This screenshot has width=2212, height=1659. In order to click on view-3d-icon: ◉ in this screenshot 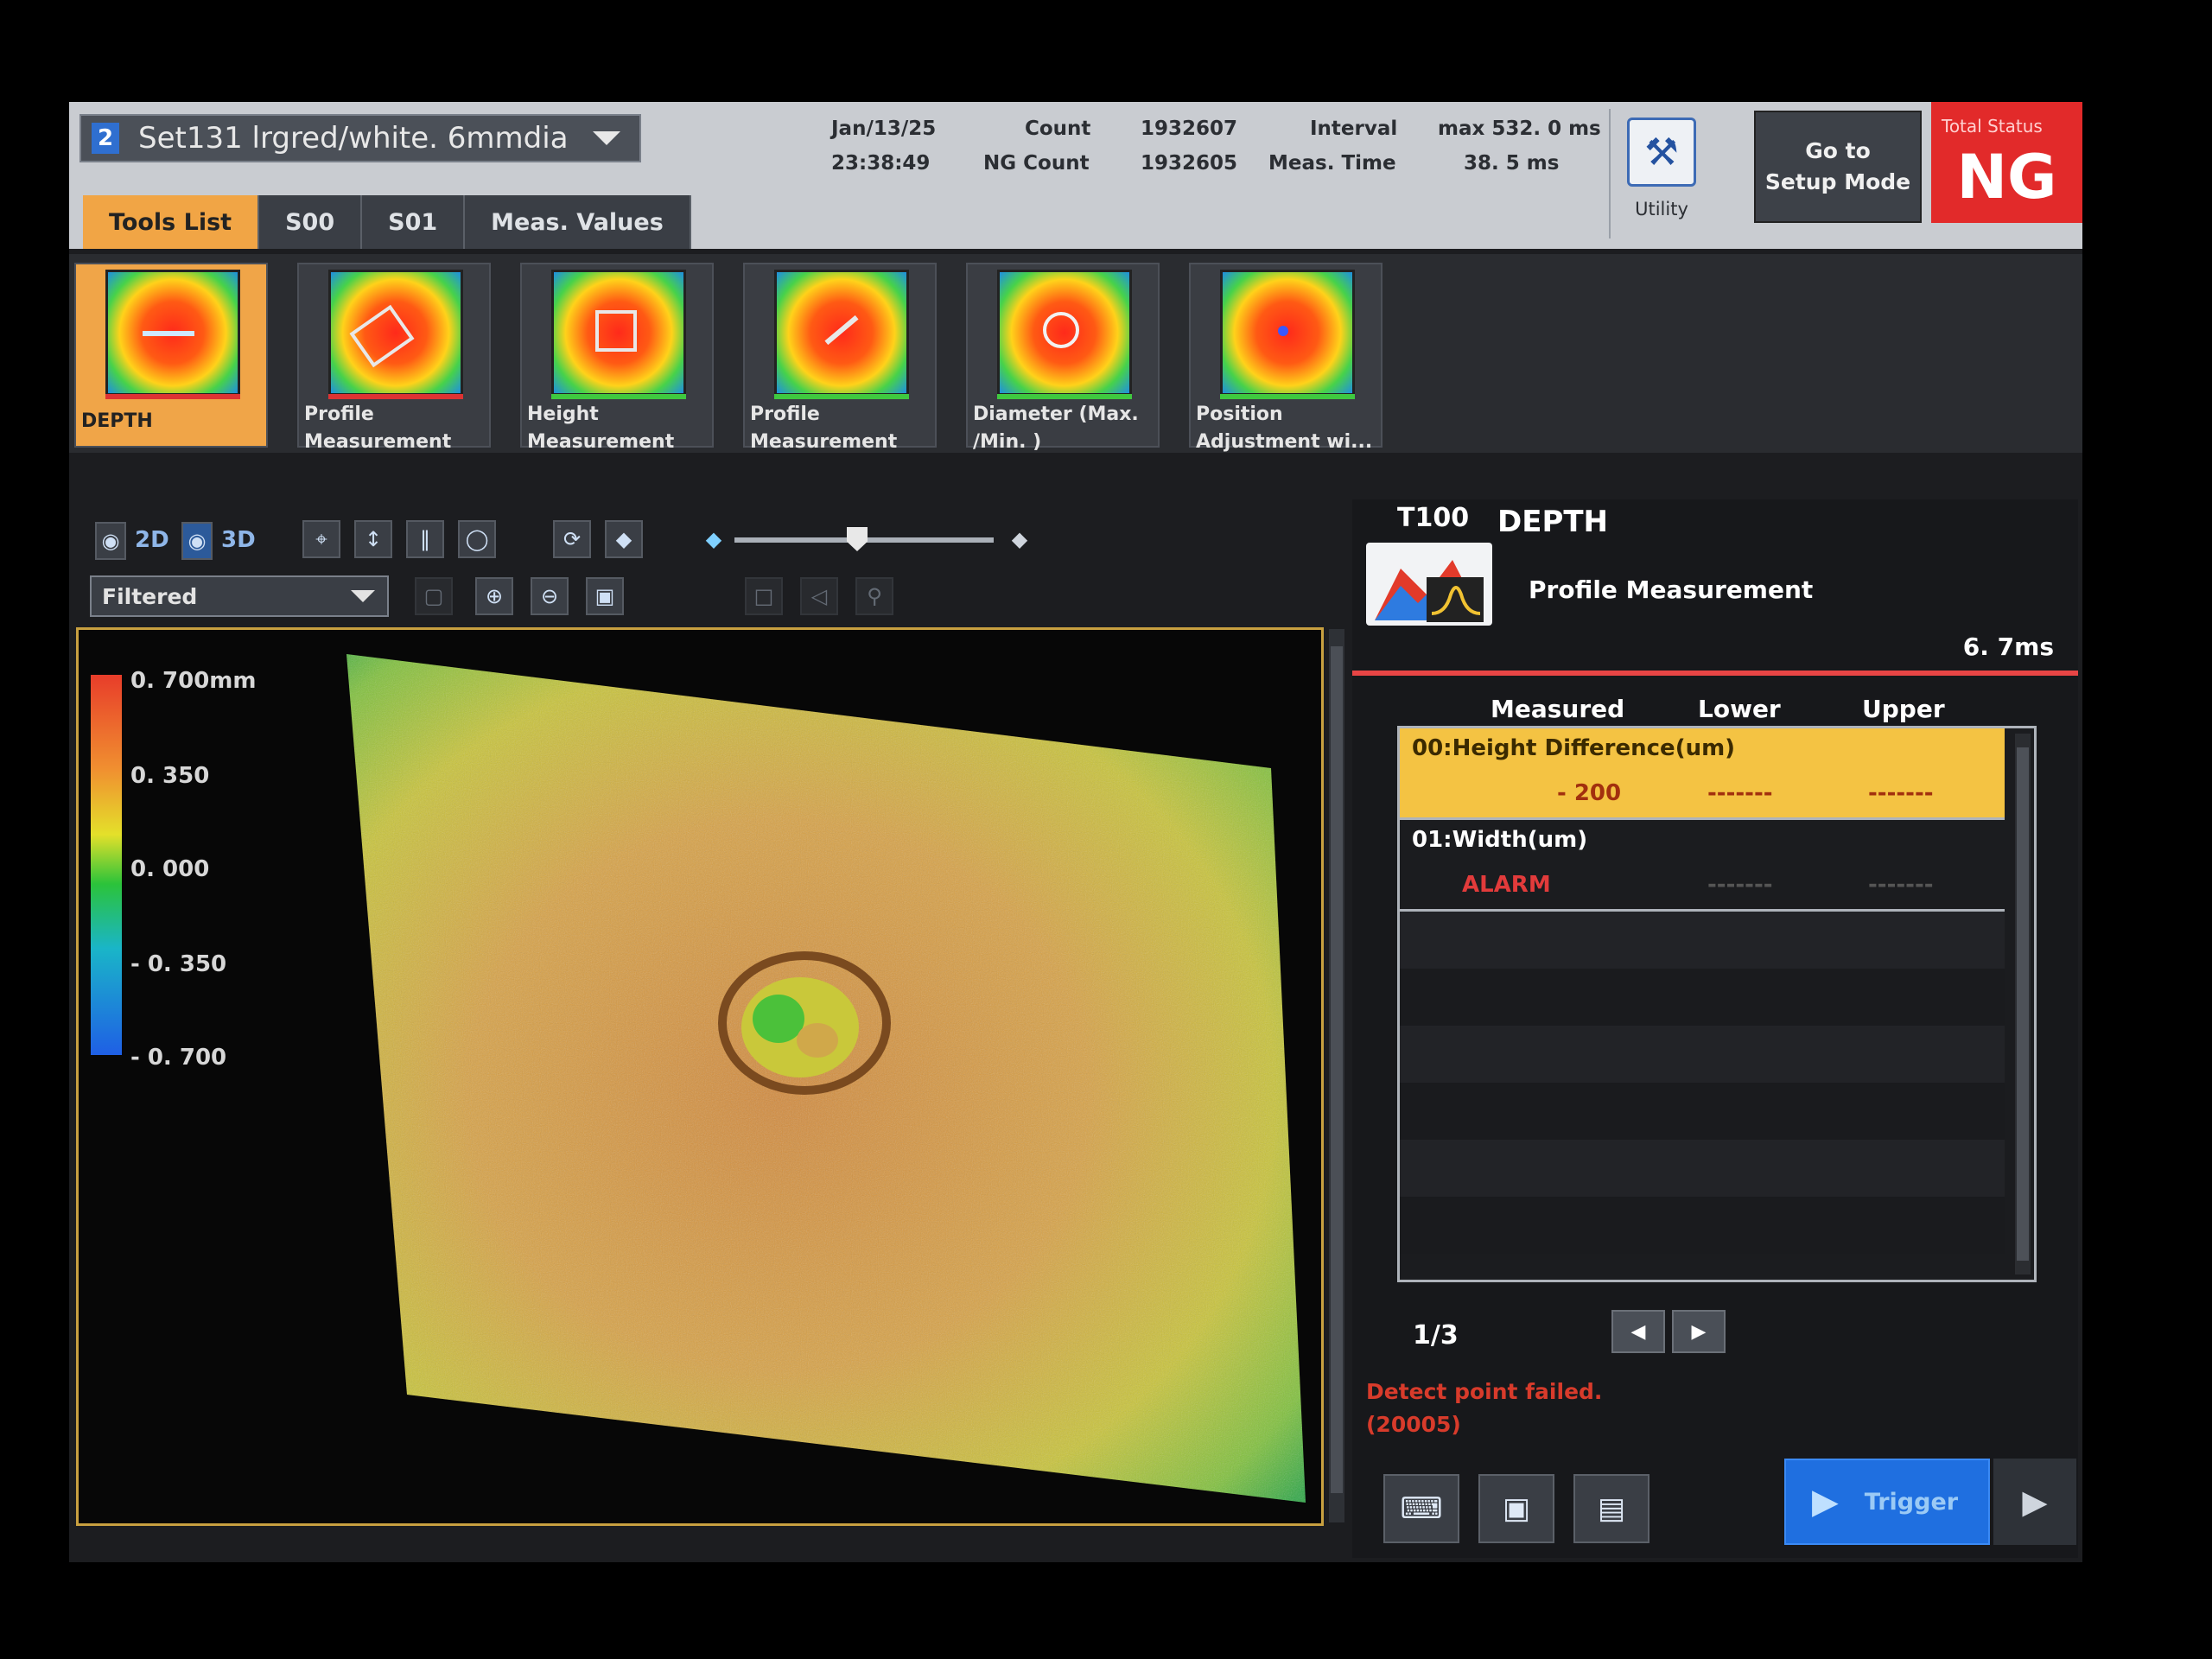, I will do `click(197, 541)`.